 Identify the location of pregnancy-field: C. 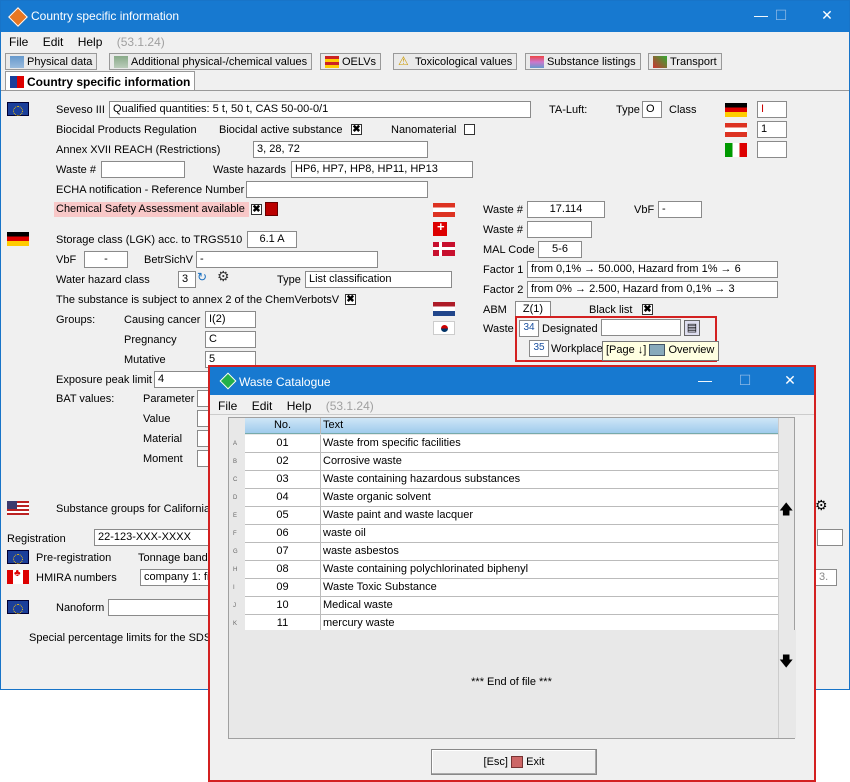
(230, 339).